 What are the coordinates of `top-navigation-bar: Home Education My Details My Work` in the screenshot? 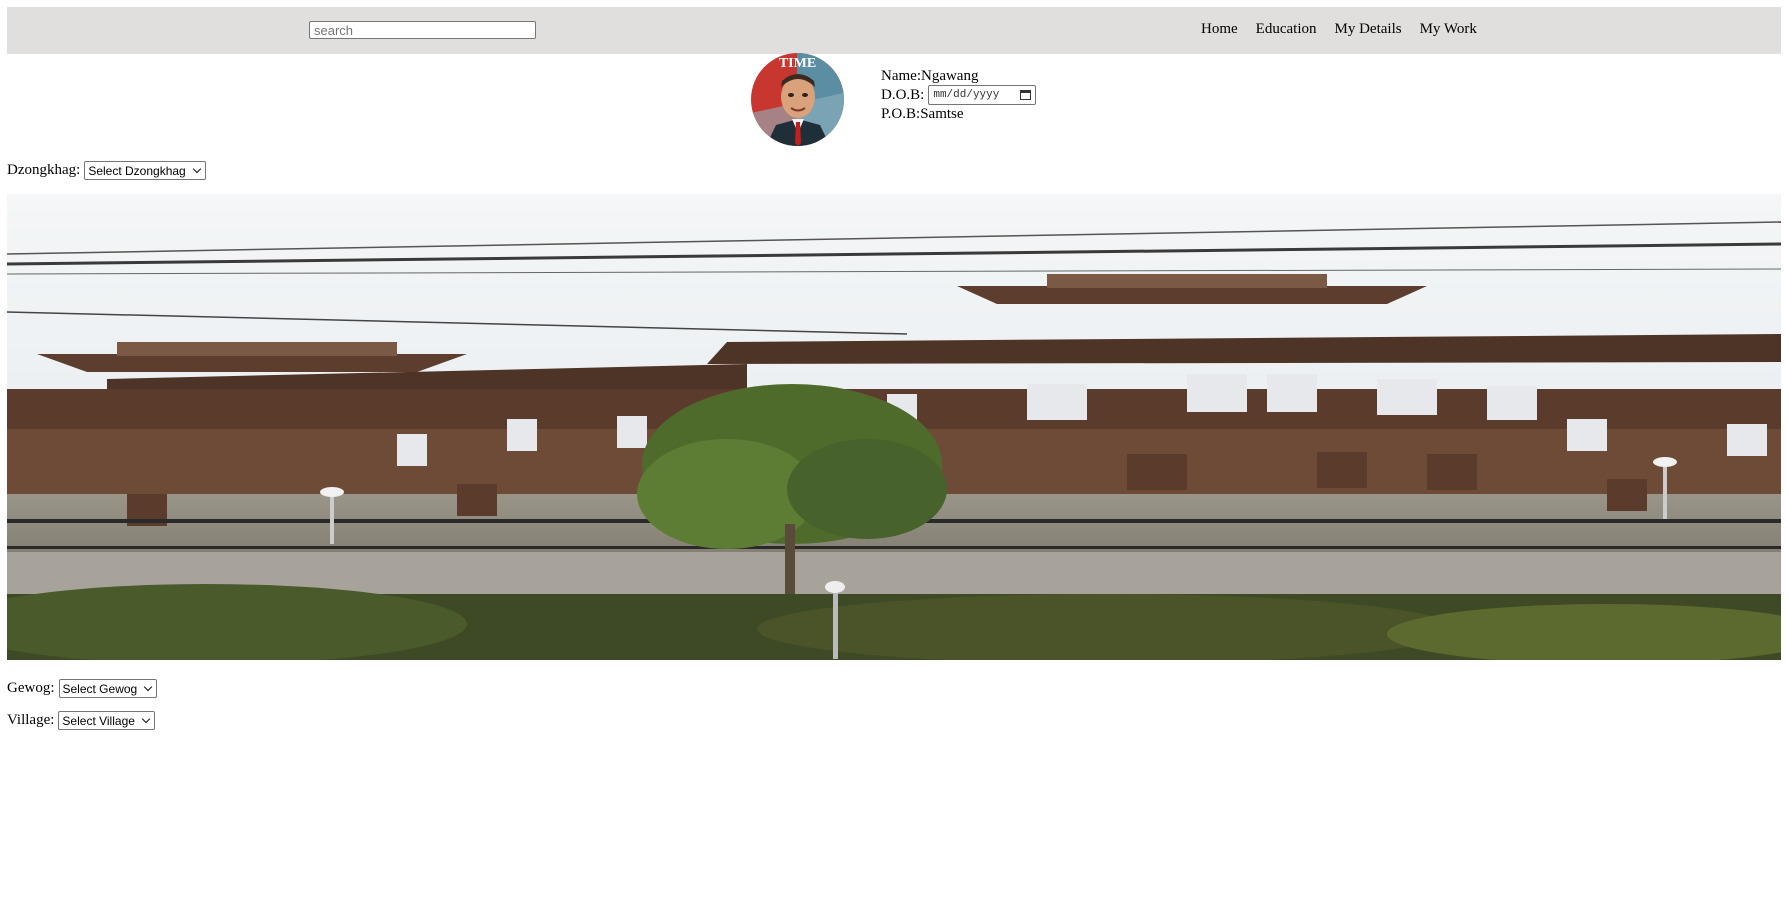 It's located at (894, 30).